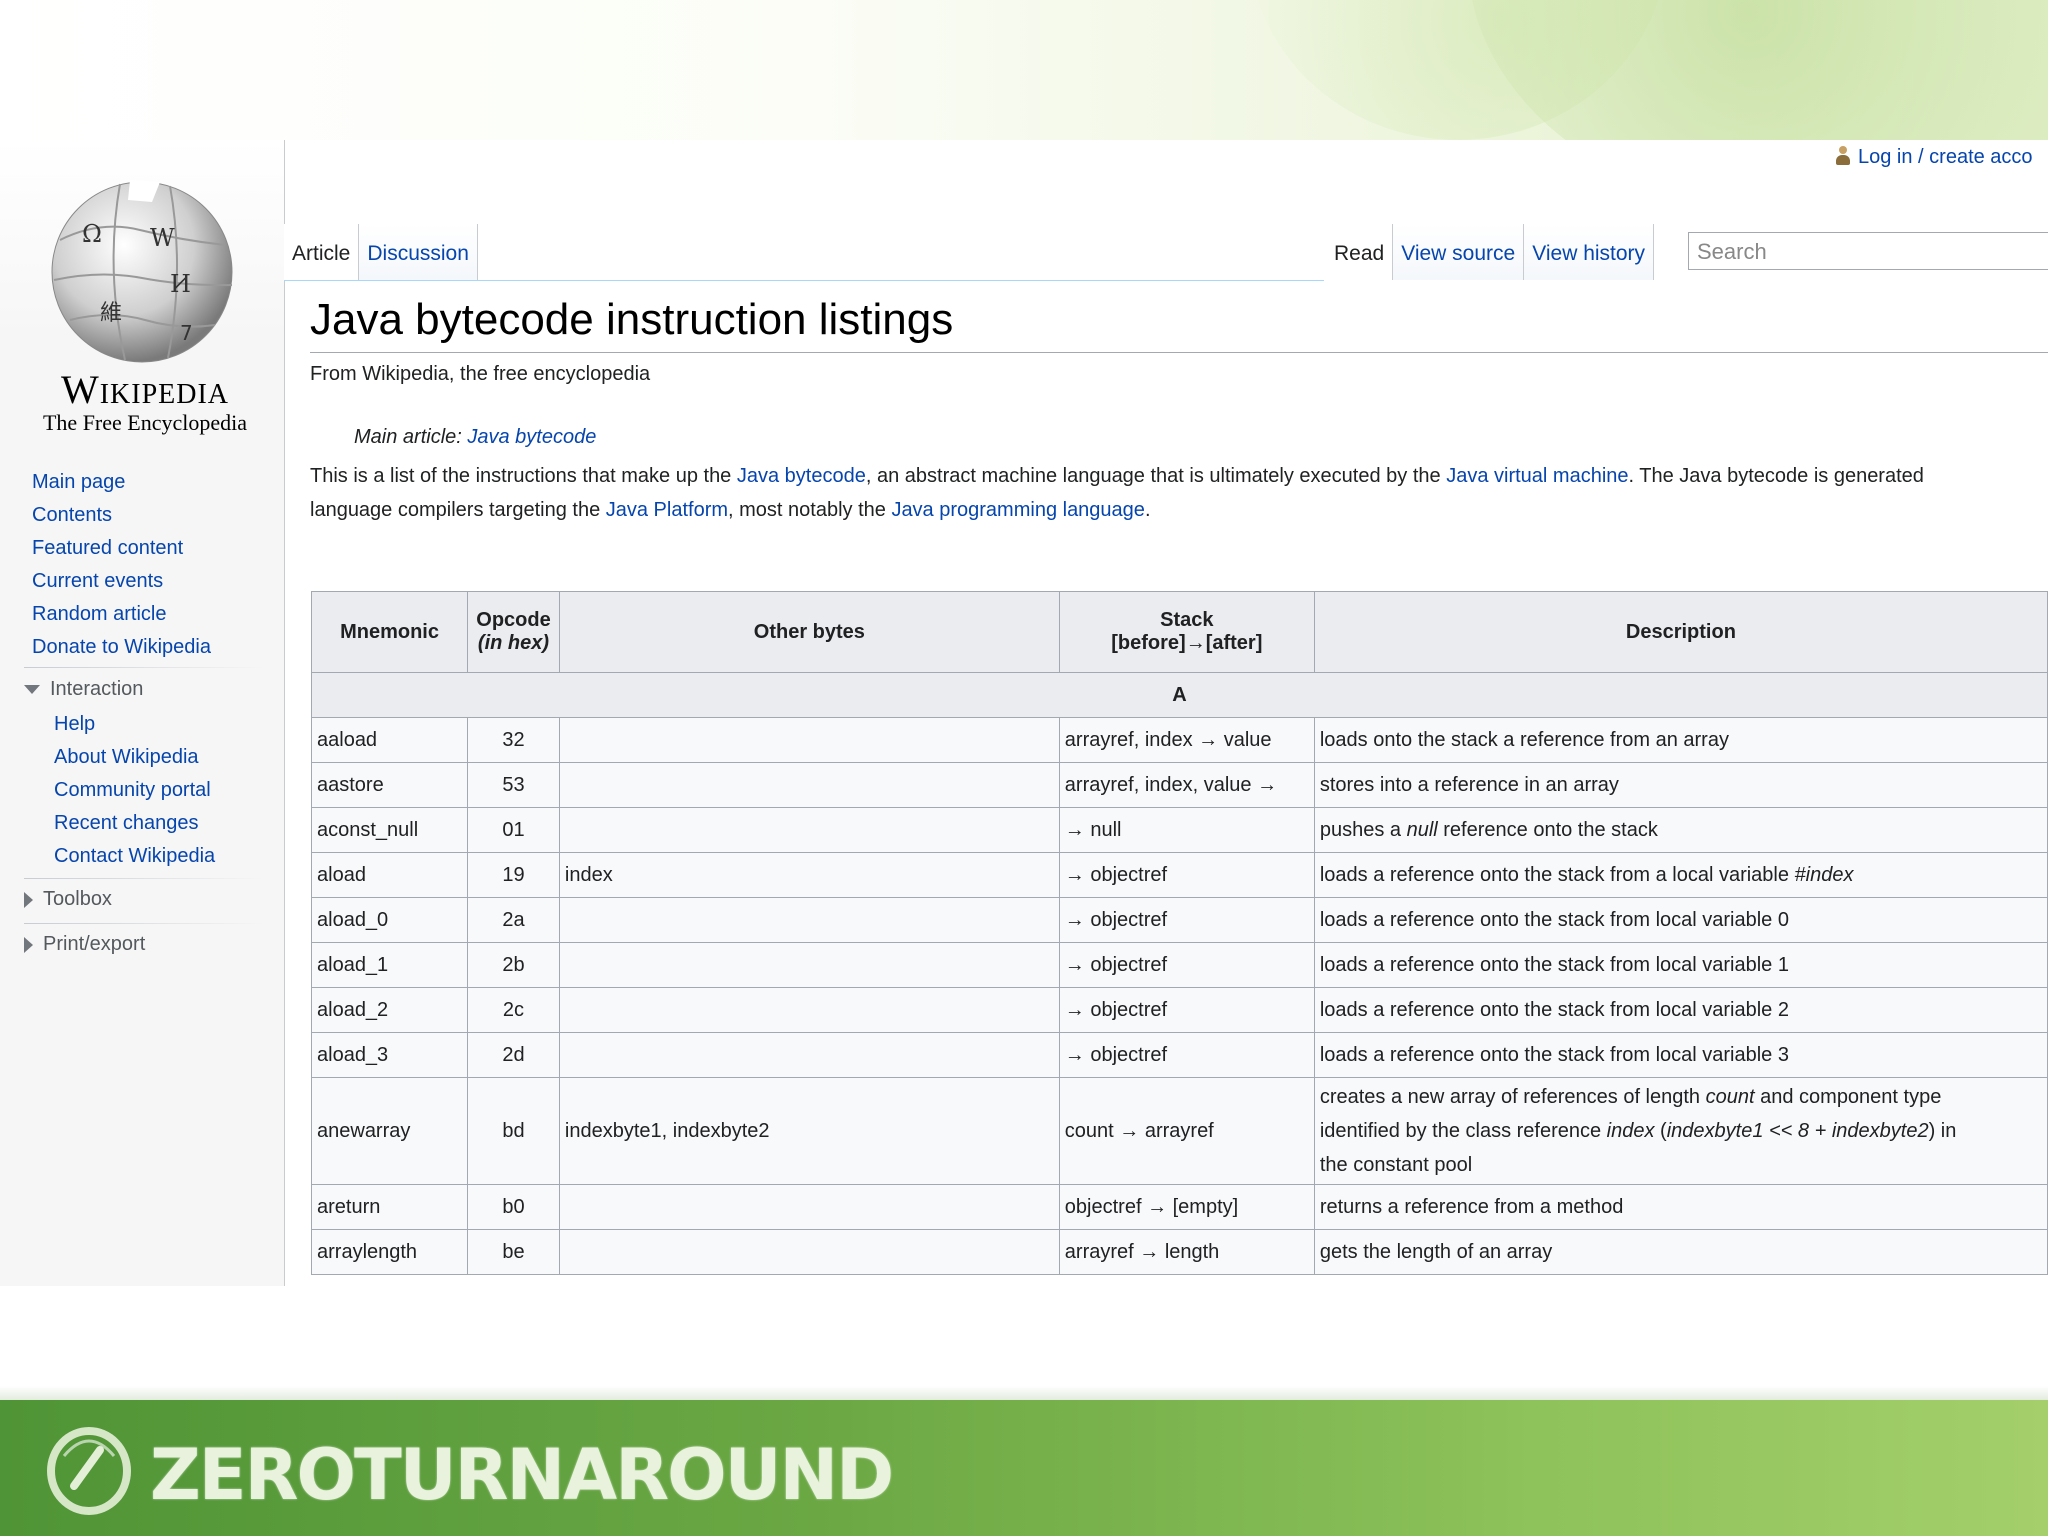  What do you see at coordinates (389, 1131) in the screenshot?
I see `cell-mnemonic: anewarray` at bounding box center [389, 1131].